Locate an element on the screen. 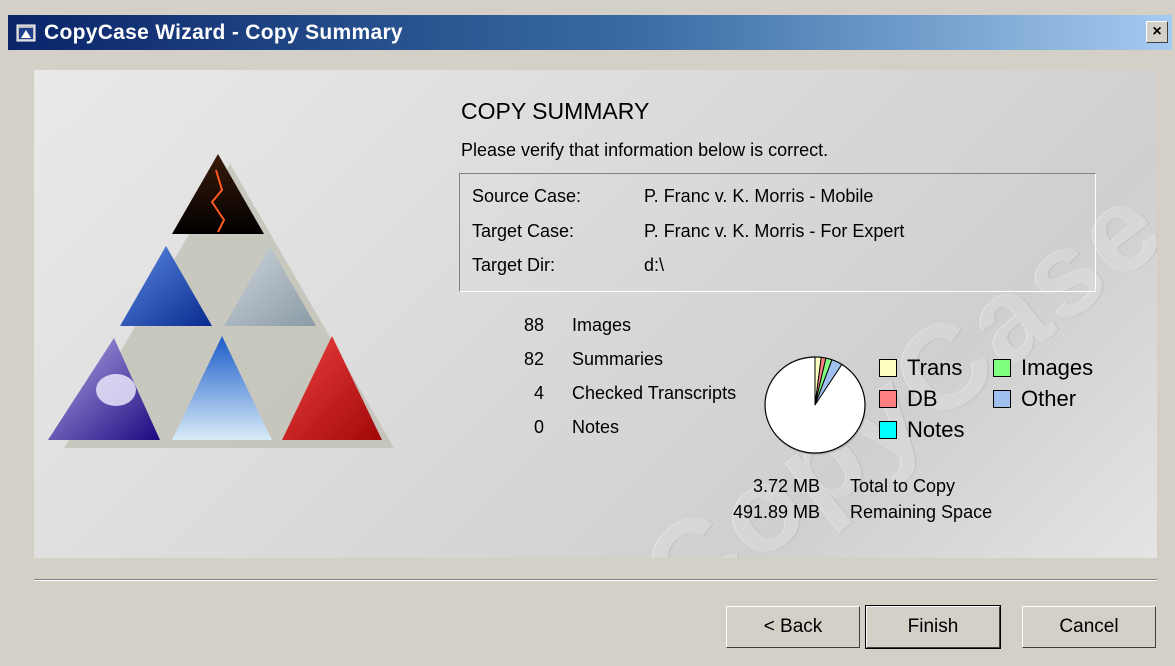 The width and height of the screenshot is (1175, 666). legend-item-trans: Trans is located at coordinates (920, 368).